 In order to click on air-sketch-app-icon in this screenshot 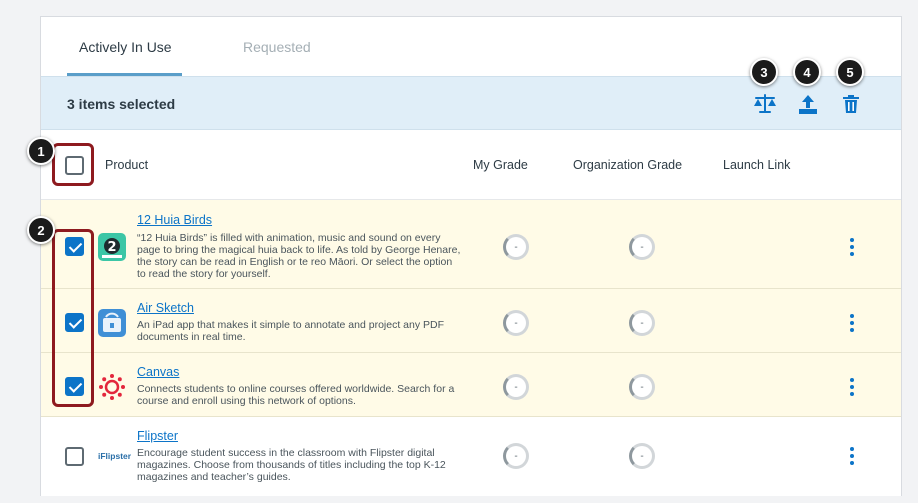, I will do `click(112, 323)`.